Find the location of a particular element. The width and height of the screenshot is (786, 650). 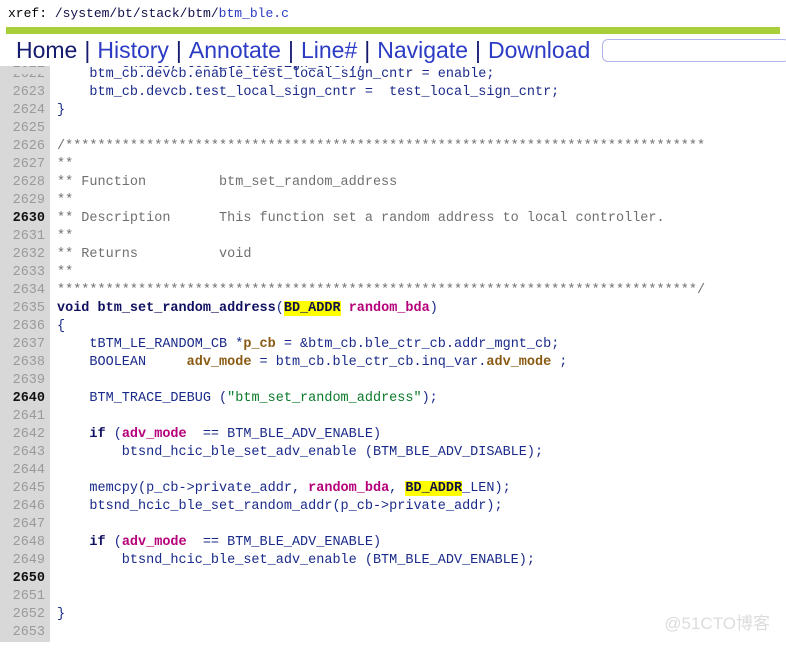

line-number: 2632 is located at coordinates (25, 255).